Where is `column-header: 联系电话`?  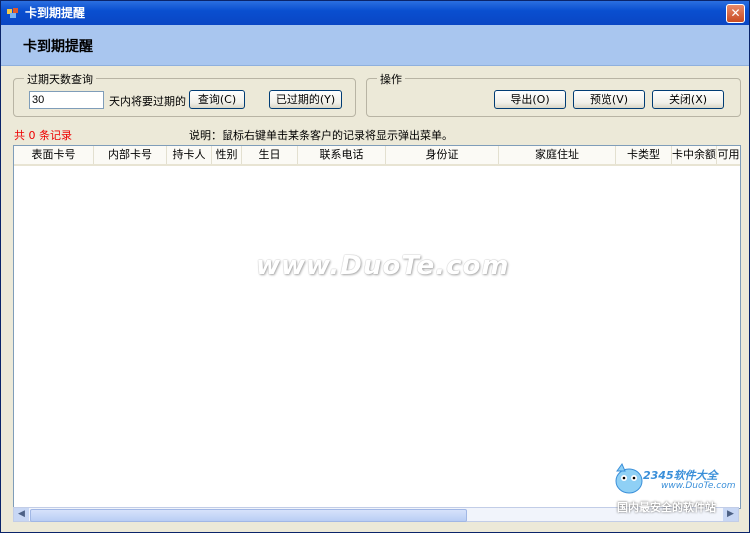 column-header: 联系电话 is located at coordinates (342, 155).